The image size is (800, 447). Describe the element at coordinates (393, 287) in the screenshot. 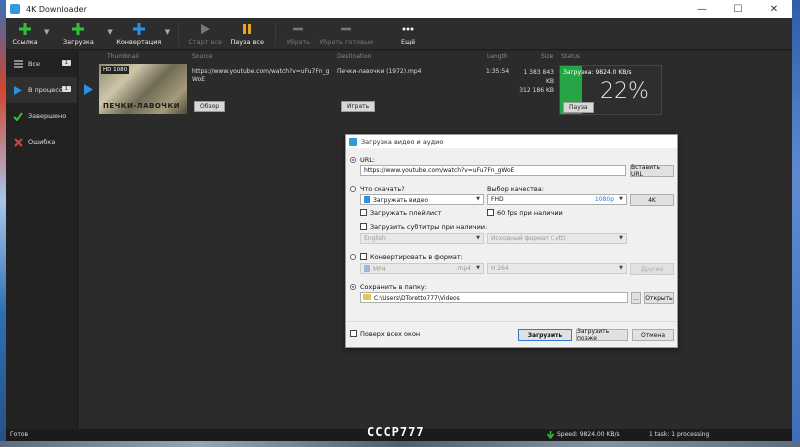

I see `save-folder-label: Сохранить в папку:` at that location.